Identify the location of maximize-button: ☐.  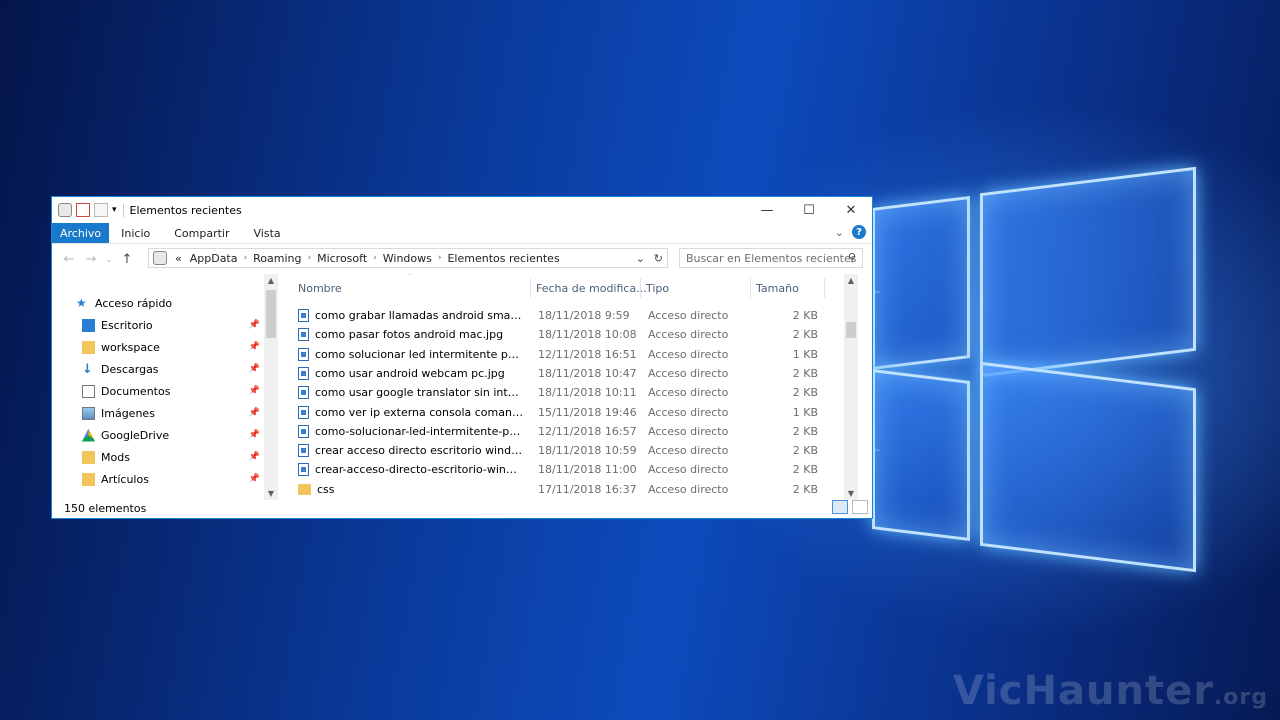
(809, 210).